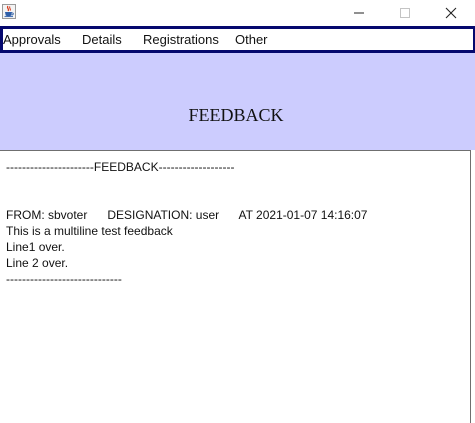 The image size is (475, 423). I want to click on close-icon, so click(451, 12).